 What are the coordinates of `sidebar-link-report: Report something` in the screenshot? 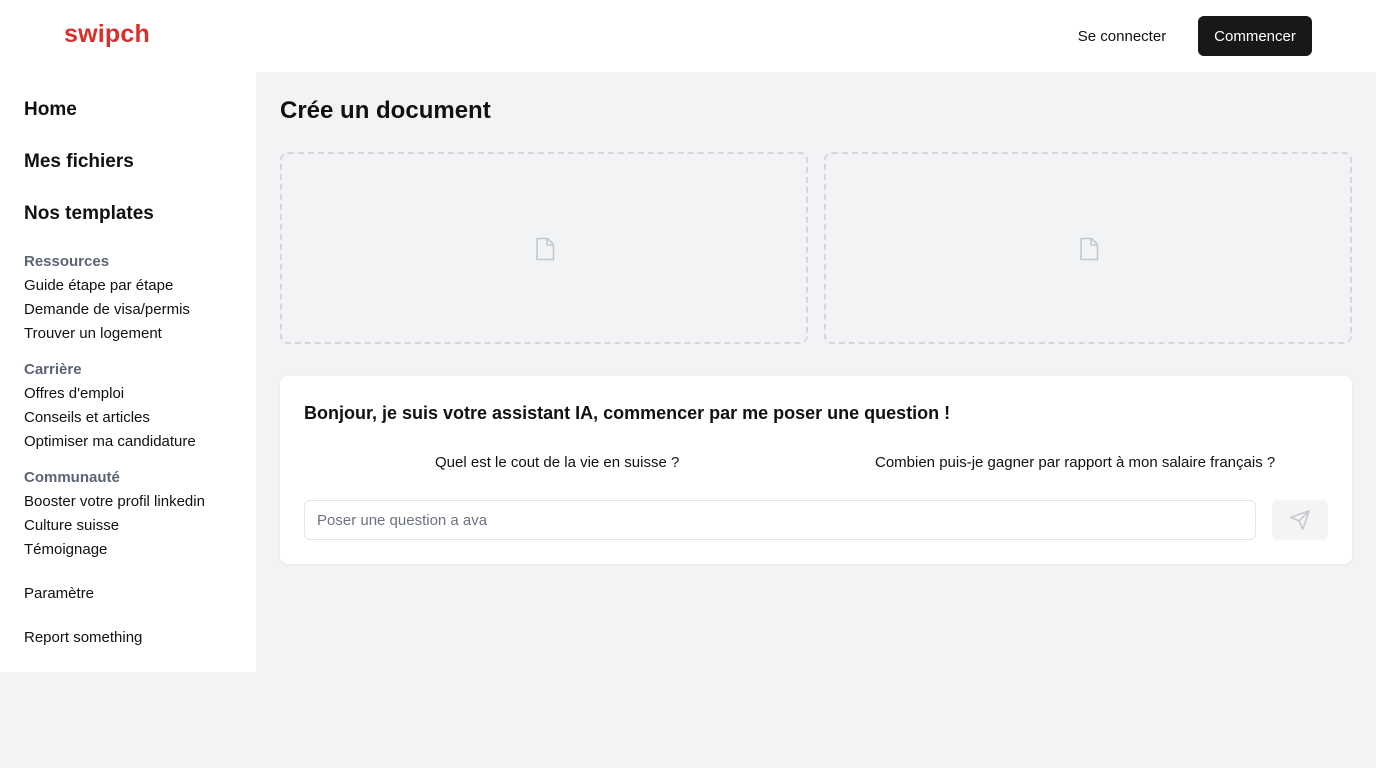 It's located at (83, 637).